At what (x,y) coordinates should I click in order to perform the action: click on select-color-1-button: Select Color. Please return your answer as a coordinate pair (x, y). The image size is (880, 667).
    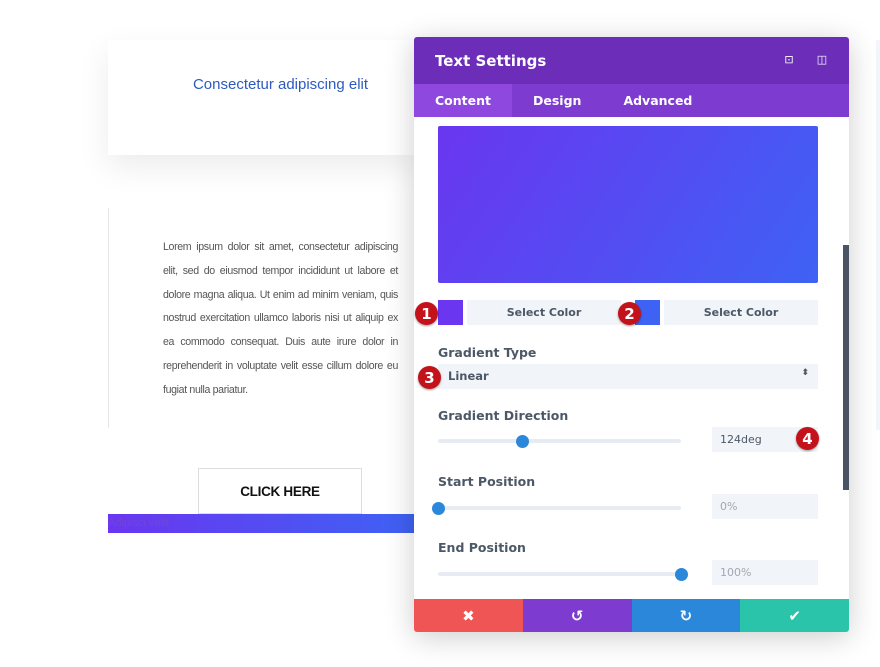
    Looking at the image, I should click on (544, 312).